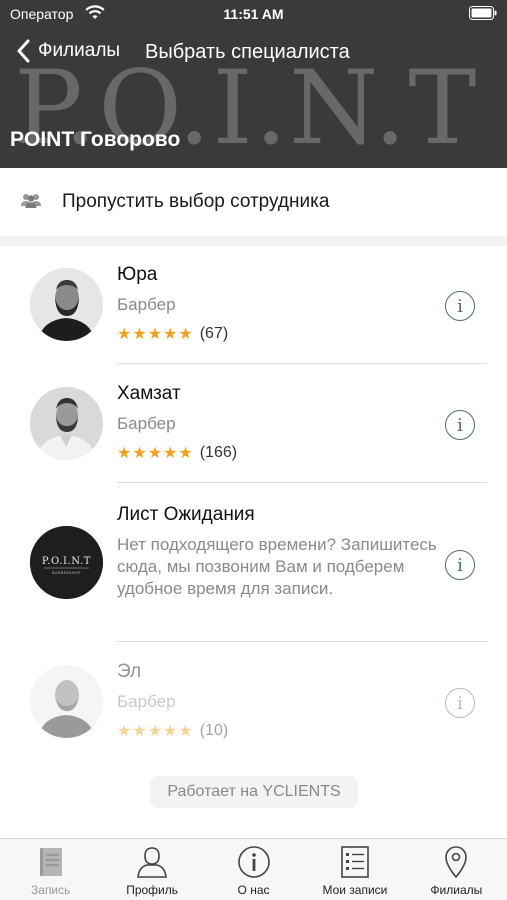  I want to click on tab-label: Профиль, so click(152, 890).